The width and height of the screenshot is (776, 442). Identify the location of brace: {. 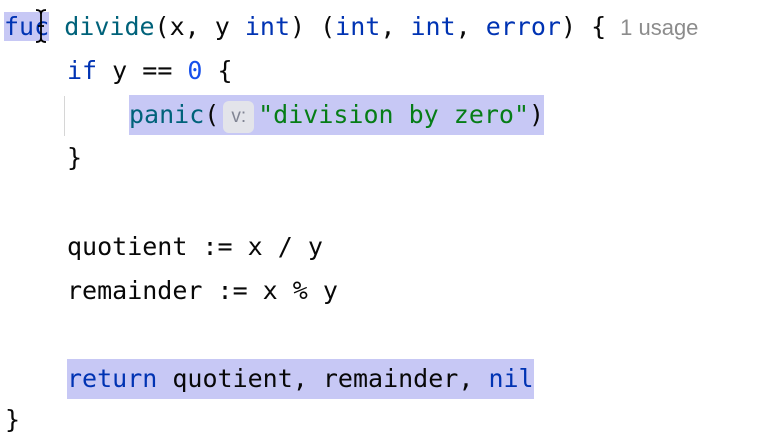
(217, 70).